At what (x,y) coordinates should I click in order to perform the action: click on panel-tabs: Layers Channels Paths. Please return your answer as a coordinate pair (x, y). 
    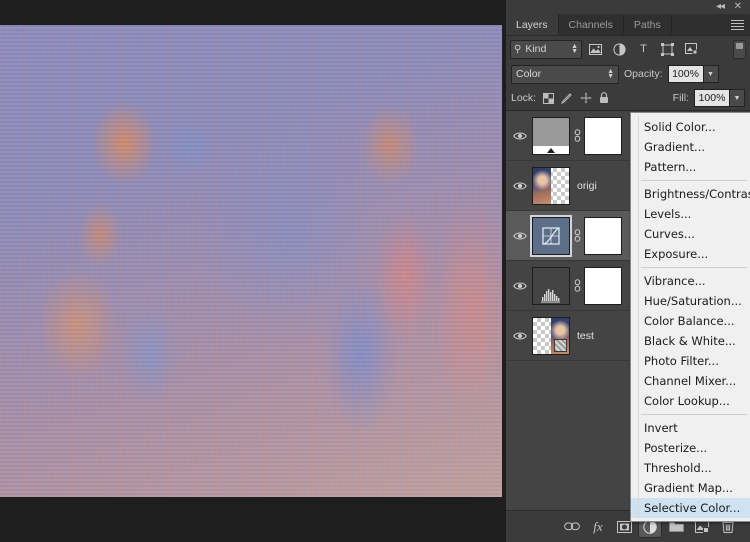
    Looking at the image, I should click on (628, 25).